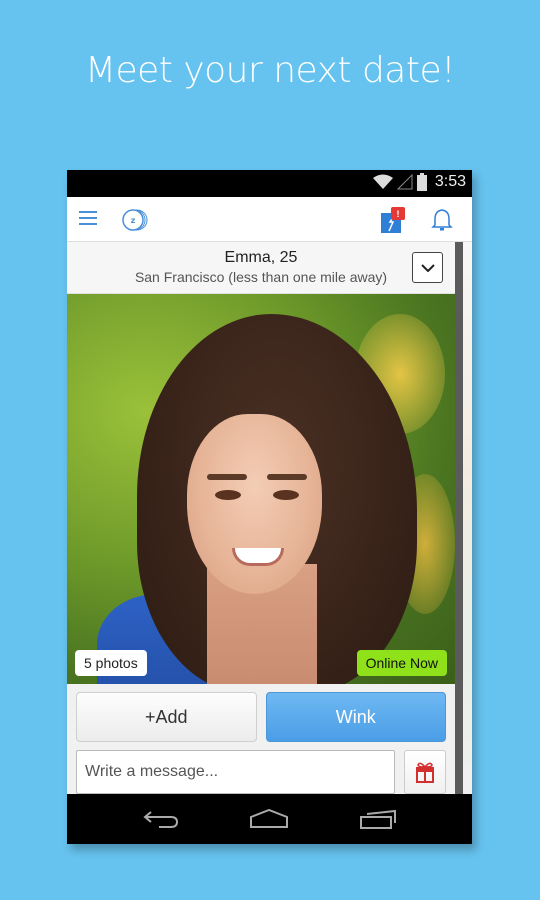  I want to click on app-bar: z !, so click(269, 219).